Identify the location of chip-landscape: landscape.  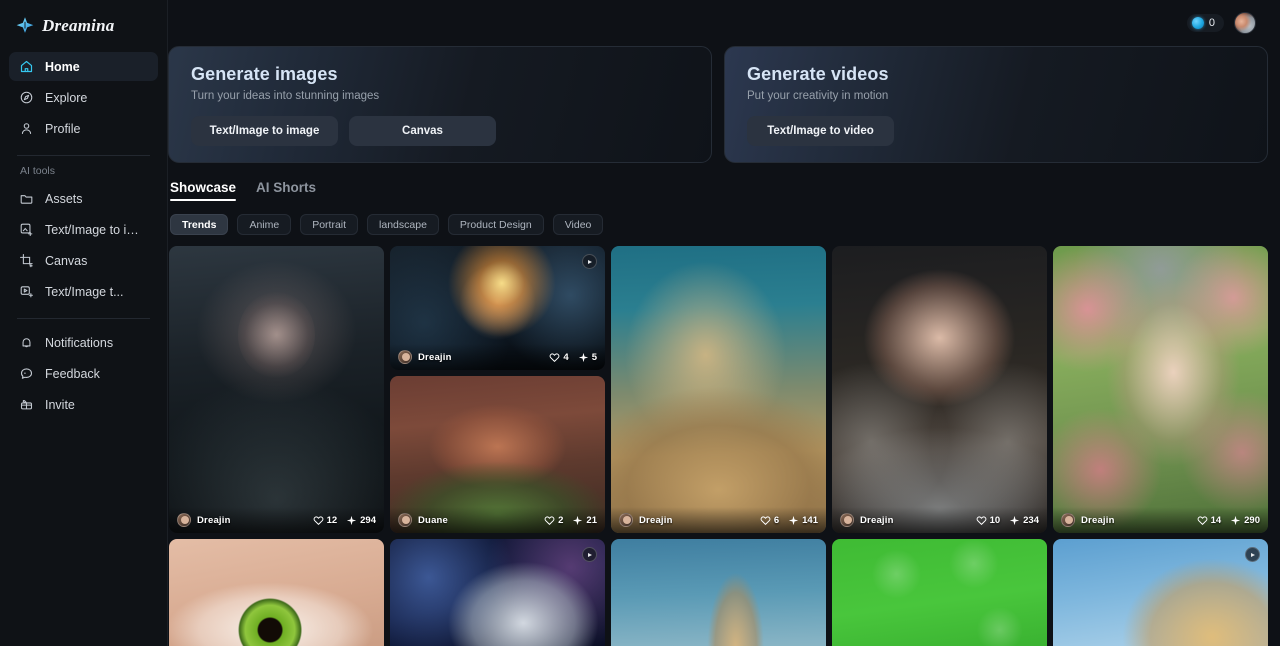
(403, 224).